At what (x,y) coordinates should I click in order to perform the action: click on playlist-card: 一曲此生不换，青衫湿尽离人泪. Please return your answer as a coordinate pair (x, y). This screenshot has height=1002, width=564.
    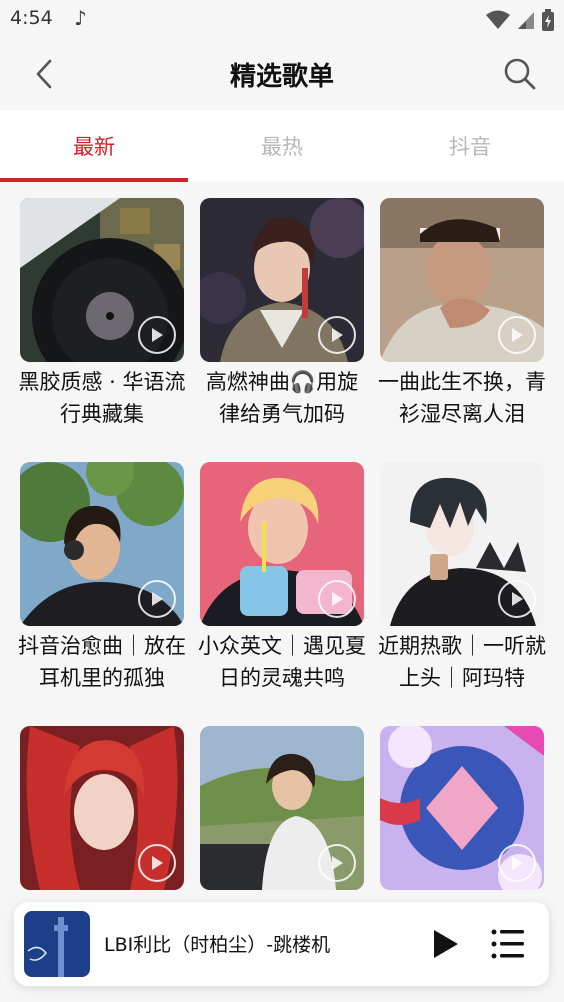
    Looking at the image, I should click on (462, 314).